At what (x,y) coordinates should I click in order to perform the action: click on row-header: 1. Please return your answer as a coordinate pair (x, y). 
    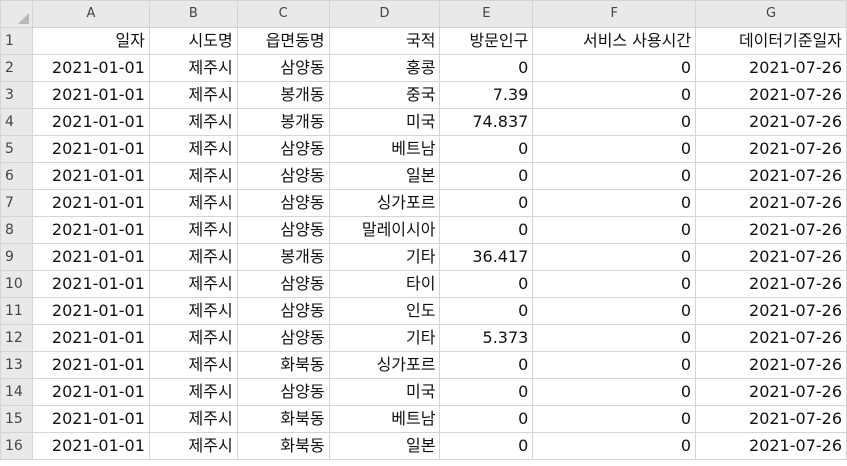
    Looking at the image, I should click on (16, 41).